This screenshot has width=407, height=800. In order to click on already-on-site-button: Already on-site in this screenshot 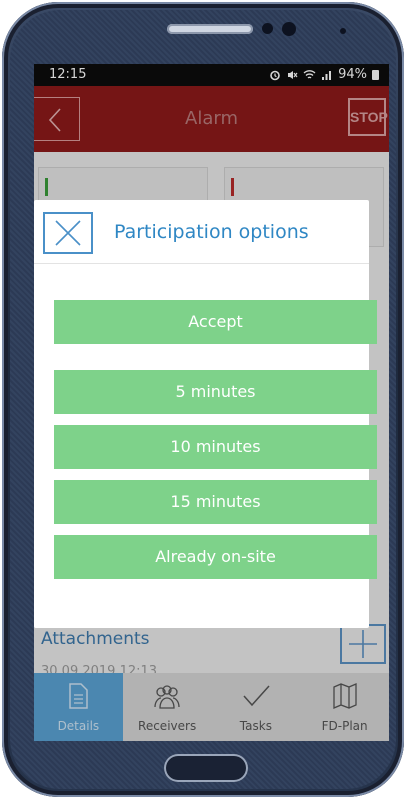, I will do `click(215, 557)`.